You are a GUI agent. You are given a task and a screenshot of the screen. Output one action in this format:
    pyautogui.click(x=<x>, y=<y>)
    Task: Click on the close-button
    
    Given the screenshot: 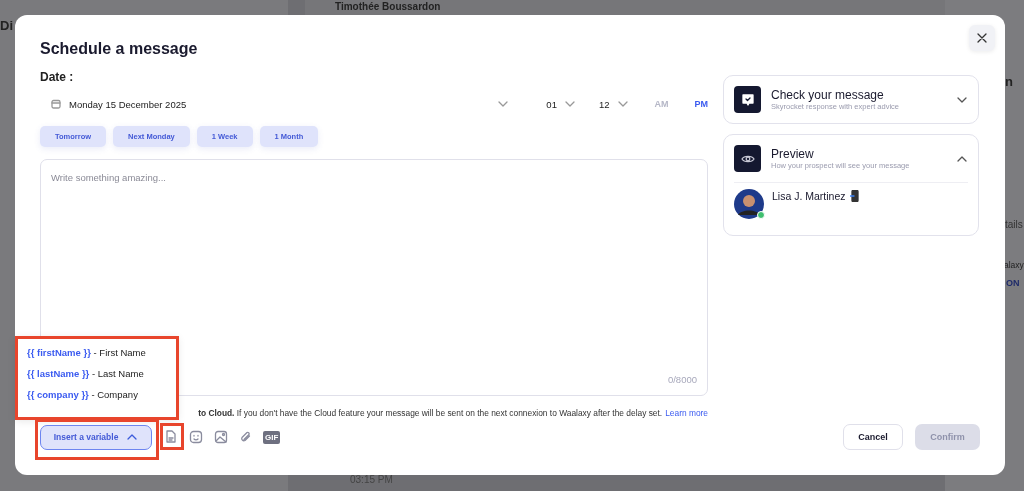 What is the action you would take?
    pyautogui.click(x=982, y=38)
    